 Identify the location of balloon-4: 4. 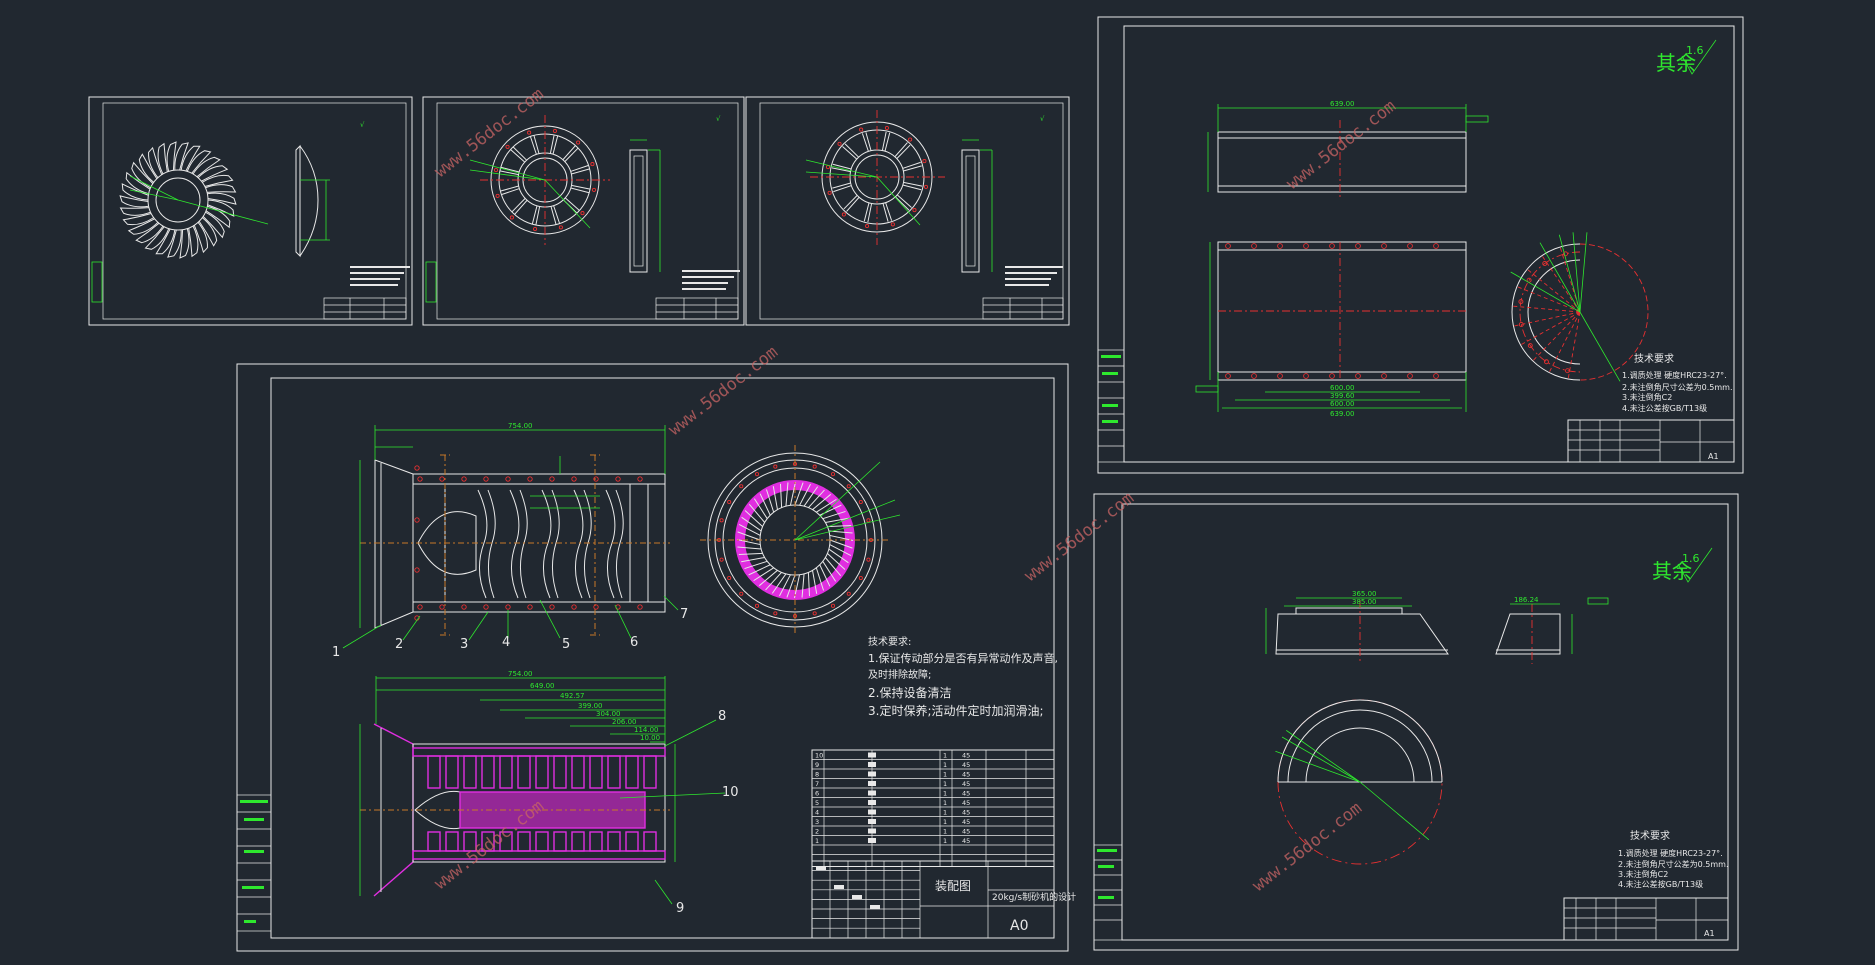
(506, 642).